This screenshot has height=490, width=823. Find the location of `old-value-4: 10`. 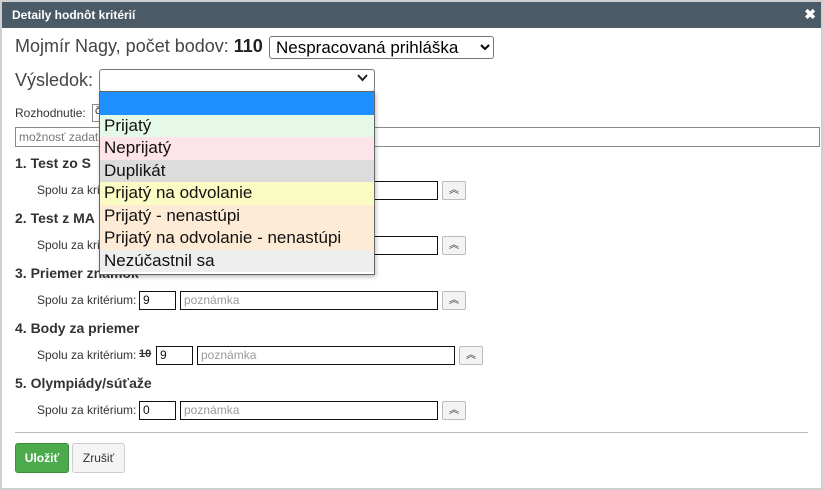

old-value-4: 10 is located at coordinates (145, 354).